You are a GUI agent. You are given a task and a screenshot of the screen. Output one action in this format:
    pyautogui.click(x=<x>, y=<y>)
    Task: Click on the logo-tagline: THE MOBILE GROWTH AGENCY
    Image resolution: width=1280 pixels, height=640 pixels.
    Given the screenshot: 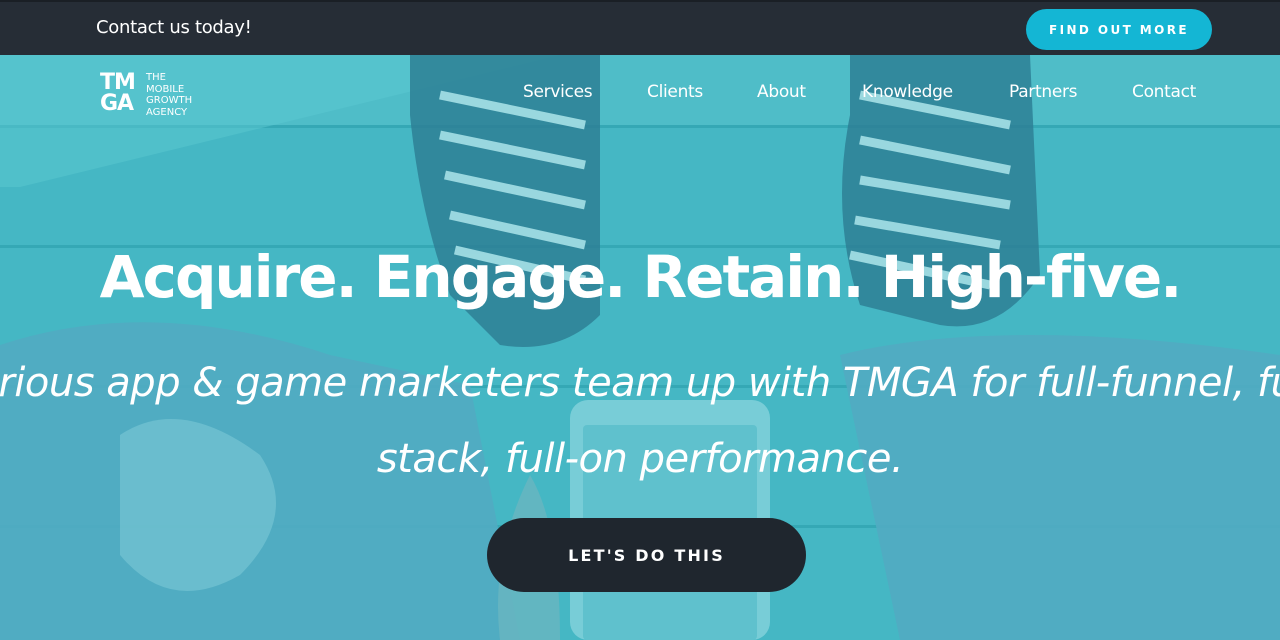 What is the action you would take?
    pyautogui.click(x=181, y=95)
    